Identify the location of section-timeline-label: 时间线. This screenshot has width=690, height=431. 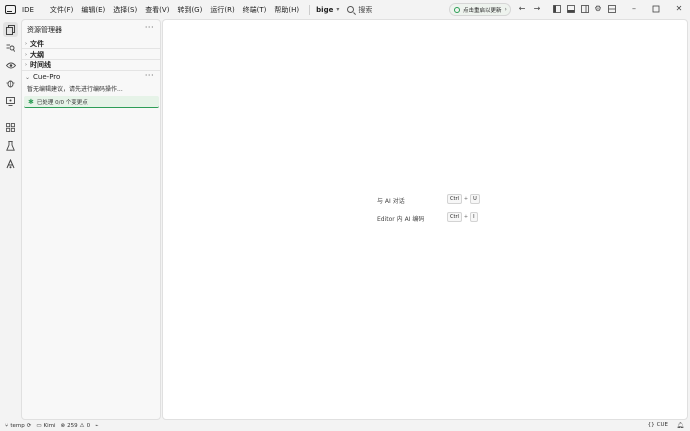
(40, 65).